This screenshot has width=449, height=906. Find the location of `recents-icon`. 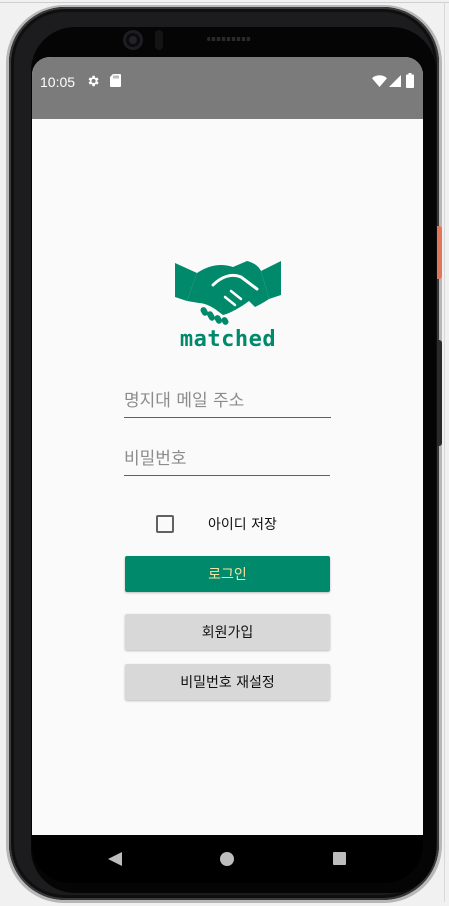

recents-icon is located at coordinates (339, 858).